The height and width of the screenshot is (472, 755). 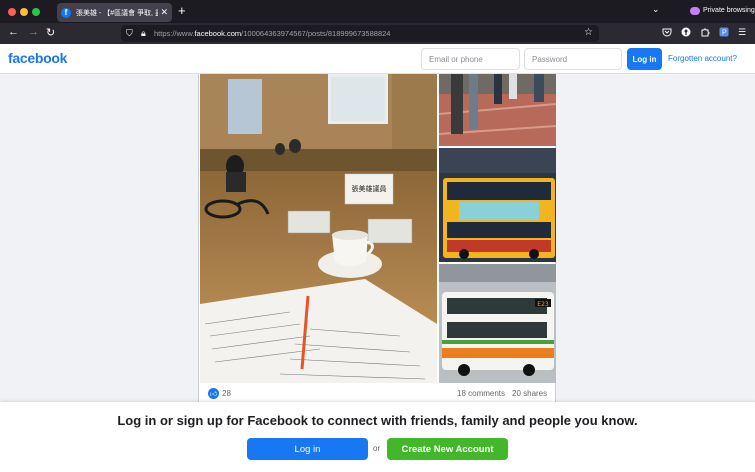 What do you see at coordinates (33, 32) in the screenshot?
I see `forward-arrow-icon: →` at bounding box center [33, 32].